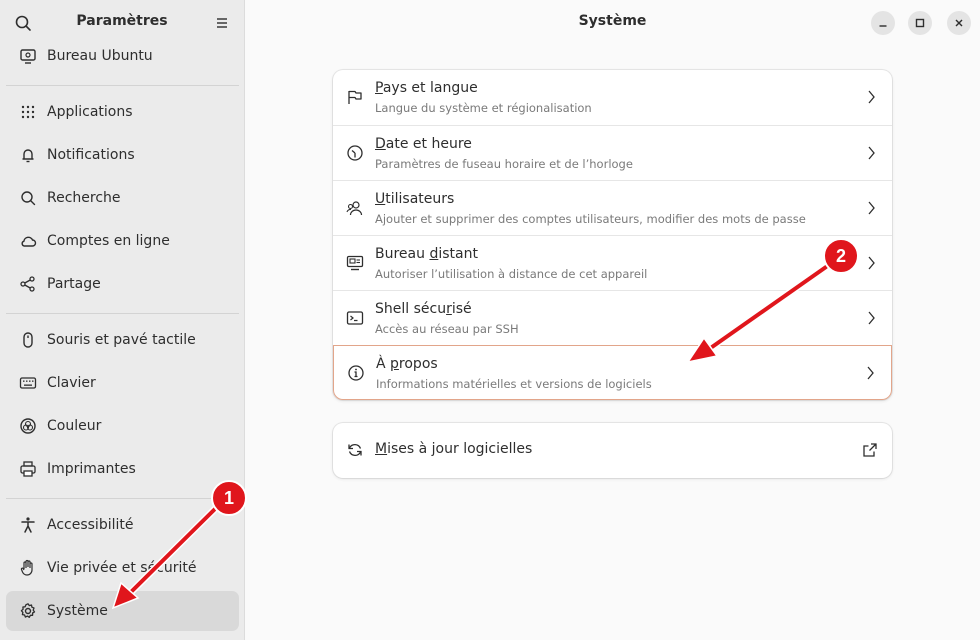  Describe the element at coordinates (91, 469) in the screenshot. I see `sidebar-item-label: Imprimantes` at that location.